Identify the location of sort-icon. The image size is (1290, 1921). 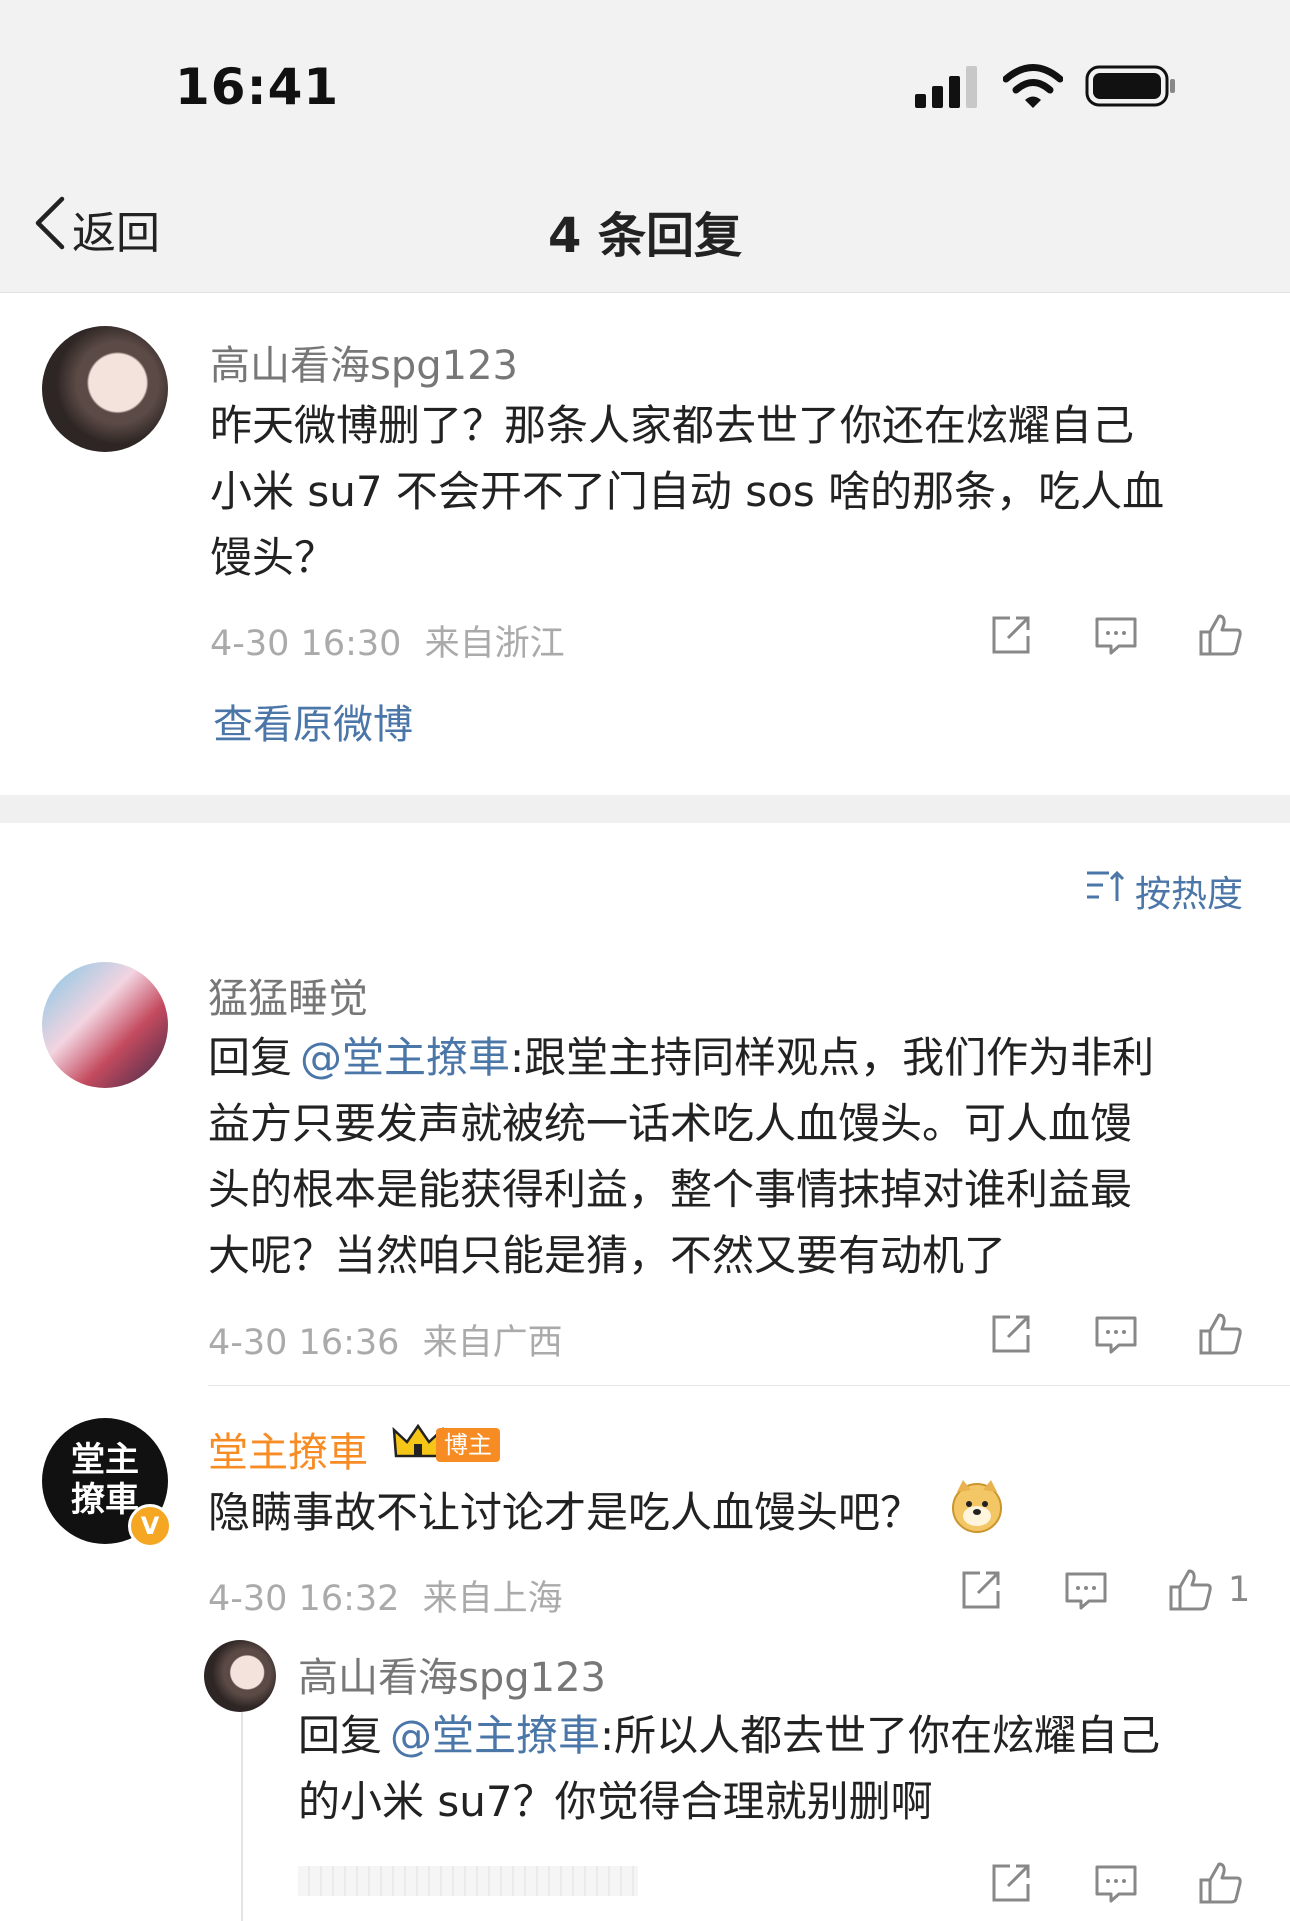
(1105, 891).